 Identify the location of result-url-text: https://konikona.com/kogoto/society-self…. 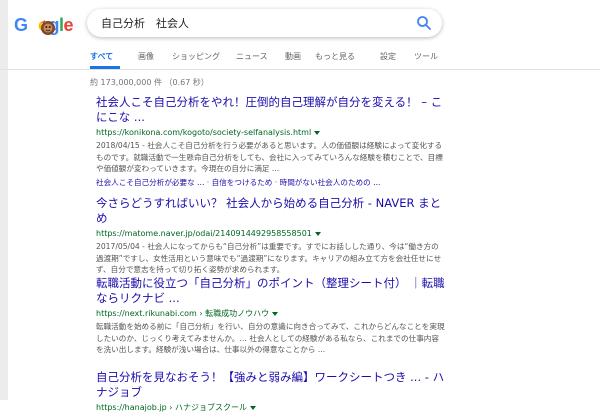
(203, 132).